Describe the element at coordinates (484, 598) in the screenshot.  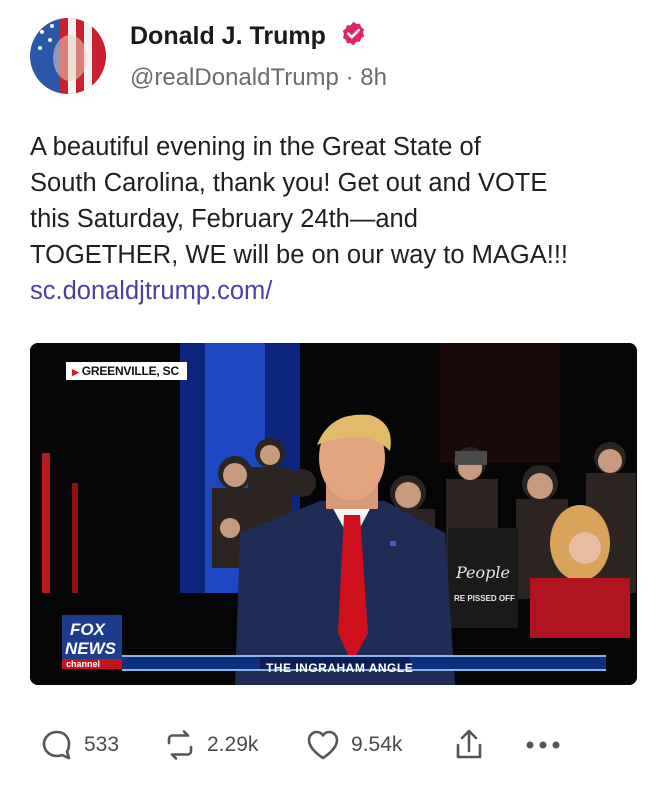
I see `shirt-text: RE PISSED OFF` at that location.